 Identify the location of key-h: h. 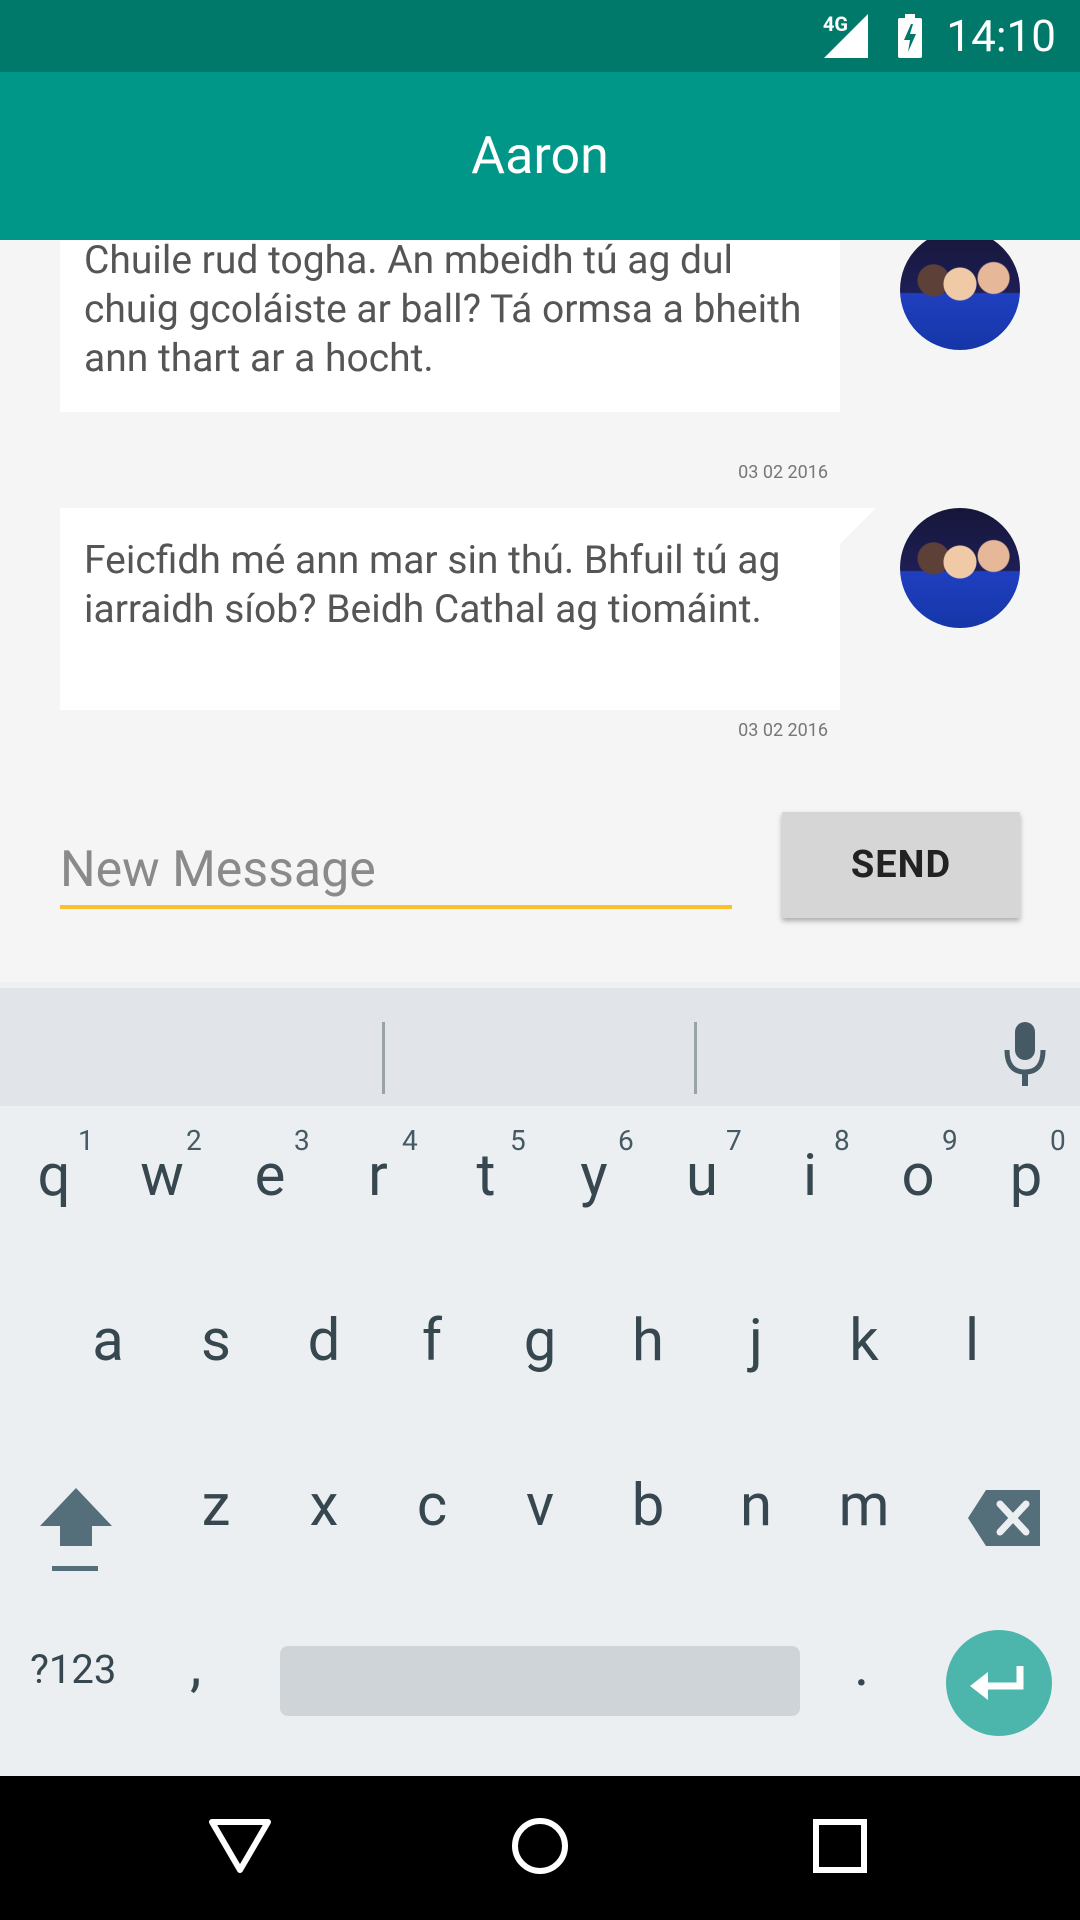
(648, 1341).